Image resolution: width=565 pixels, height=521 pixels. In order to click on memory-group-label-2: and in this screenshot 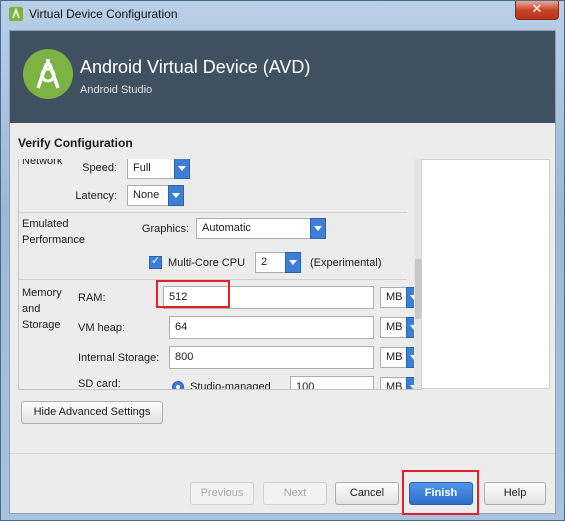, I will do `click(31, 309)`.